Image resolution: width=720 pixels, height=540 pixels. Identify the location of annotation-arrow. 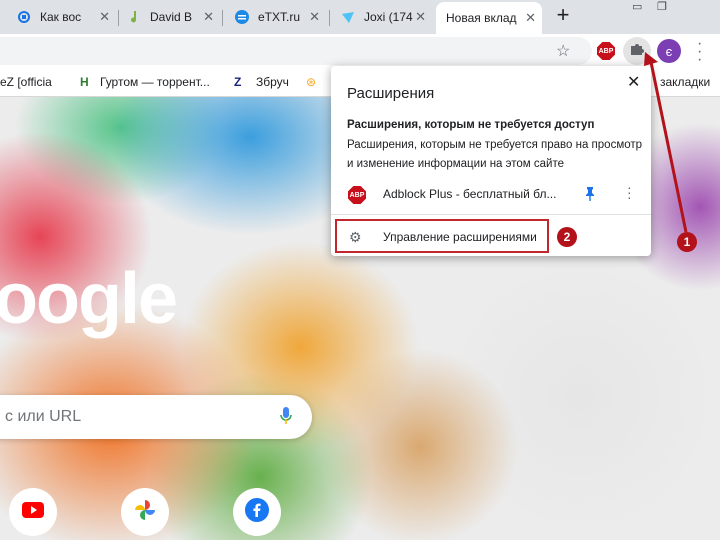
(666, 142).